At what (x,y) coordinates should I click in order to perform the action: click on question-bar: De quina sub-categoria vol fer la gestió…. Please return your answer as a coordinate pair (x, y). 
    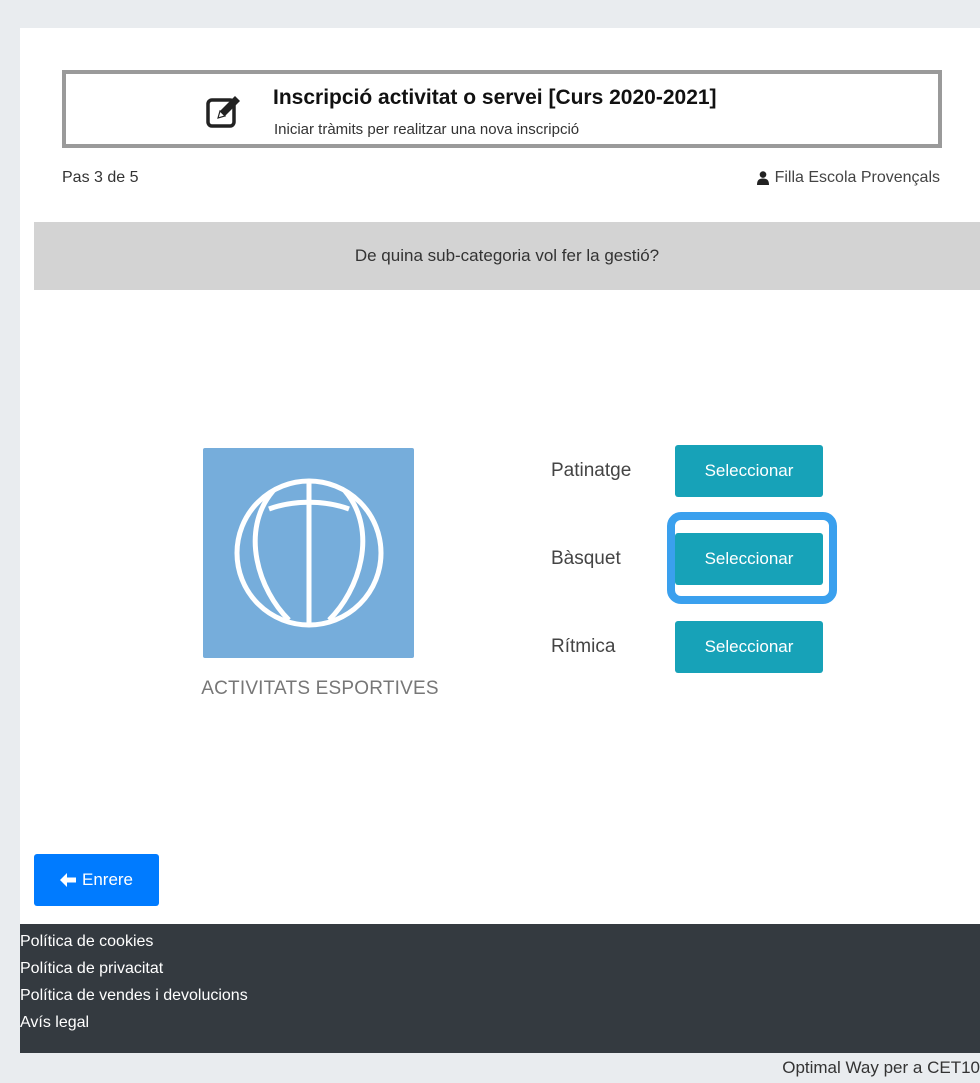
    Looking at the image, I should click on (507, 256).